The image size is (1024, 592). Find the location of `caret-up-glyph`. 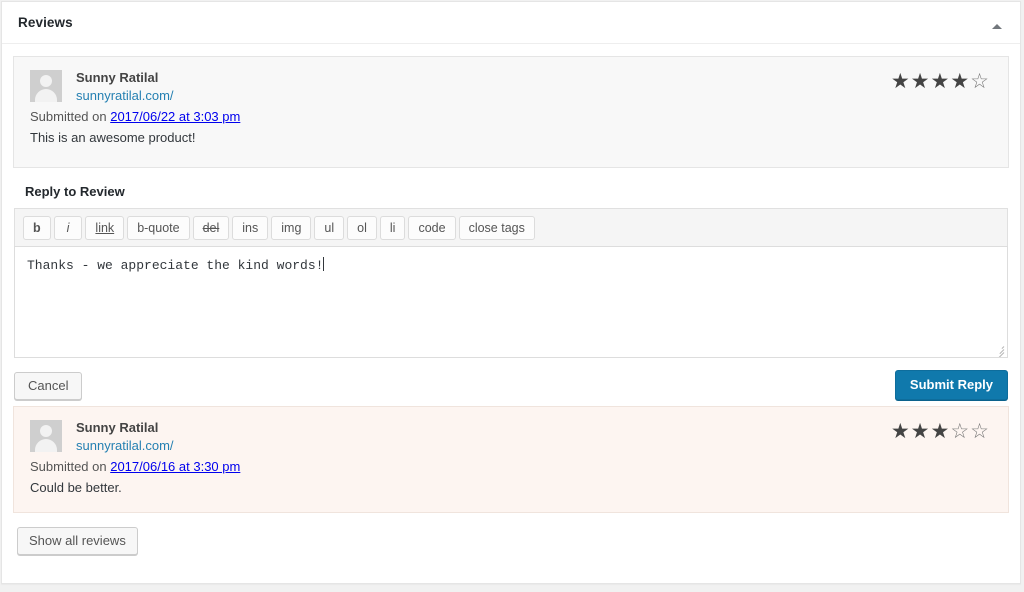

caret-up-glyph is located at coordinates (997, 26).